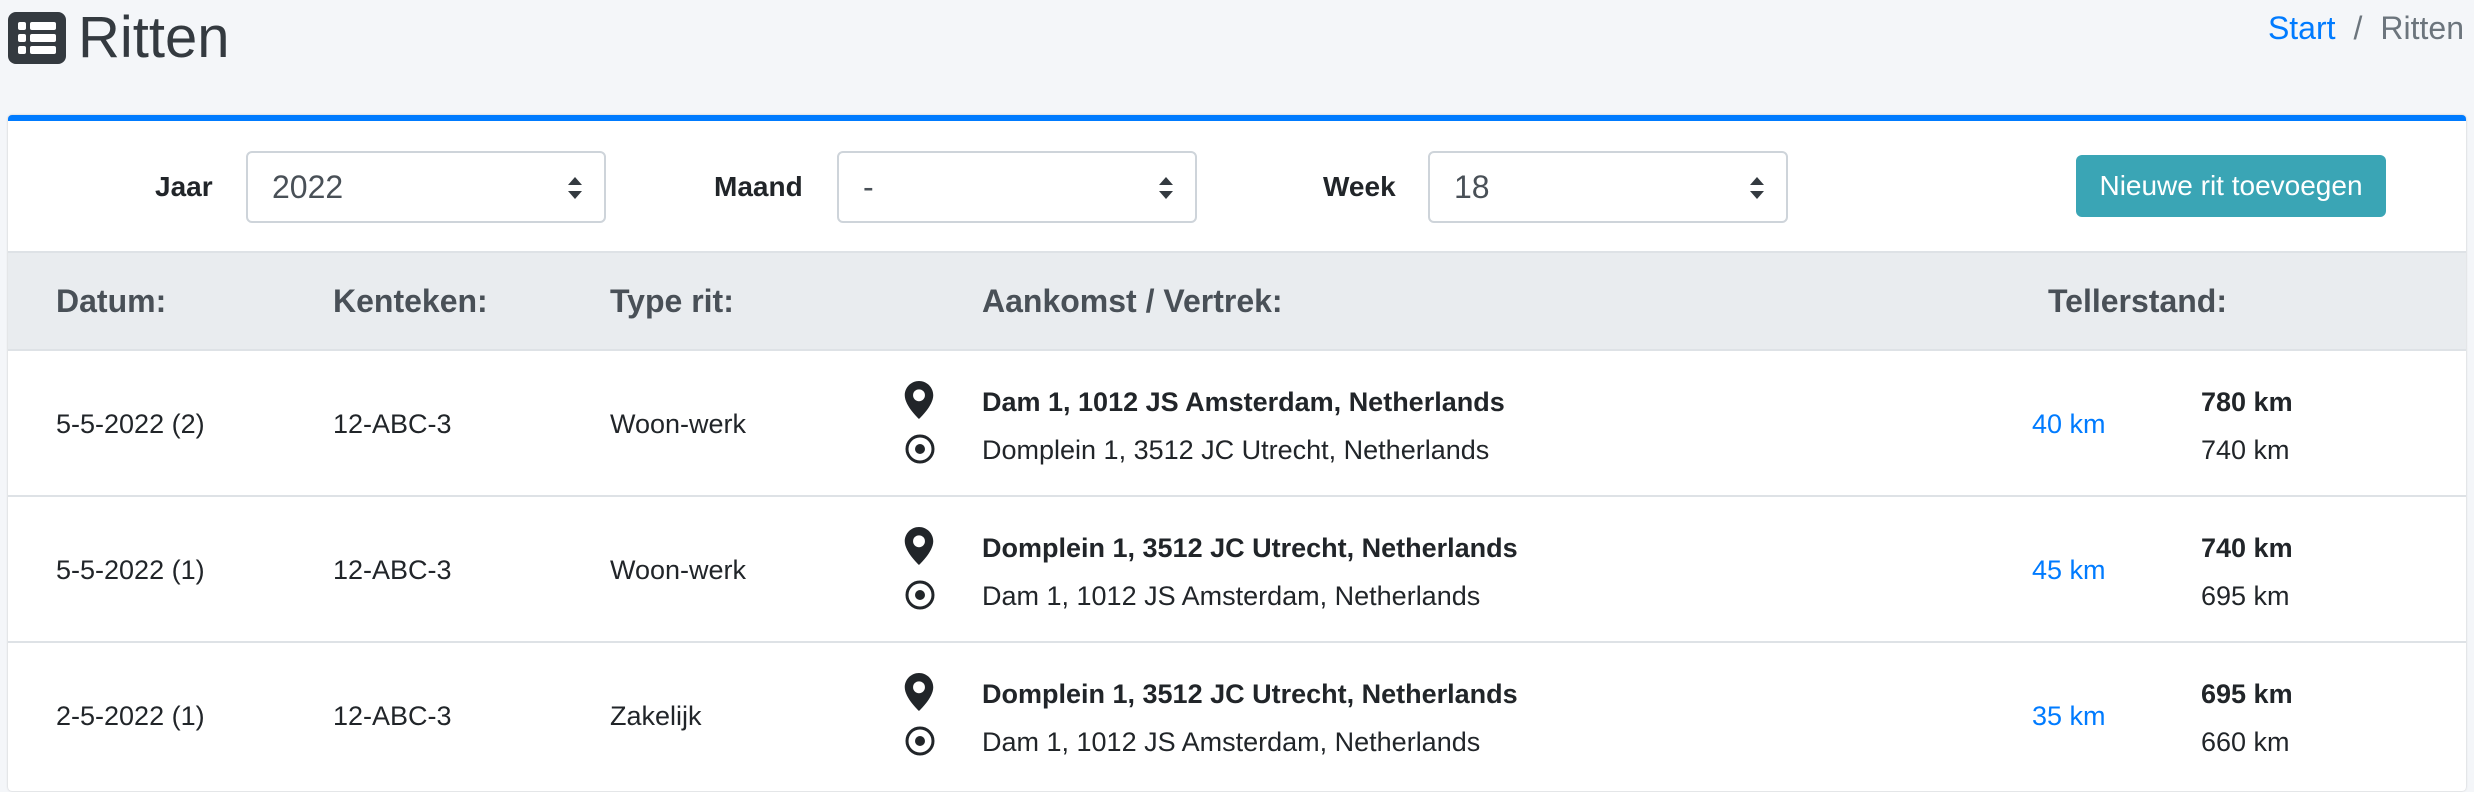 Image resolution: width=2474 pixels, height=792 pixels. I want to click on column-header-date: Datum:, so click(111, 301).